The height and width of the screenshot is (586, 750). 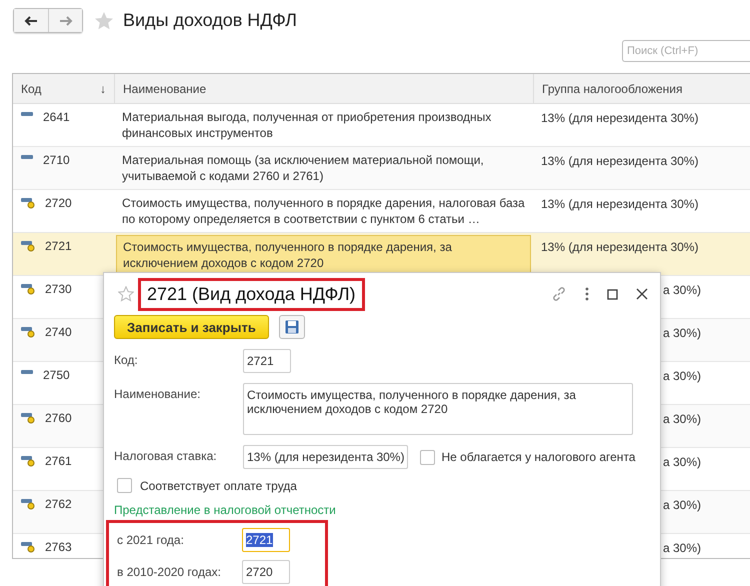 I want to click on name-field: Стоимость имущества, полученного в порядке дарения, за исключением доходов с кодом 2720, so click(x=438, y=409).